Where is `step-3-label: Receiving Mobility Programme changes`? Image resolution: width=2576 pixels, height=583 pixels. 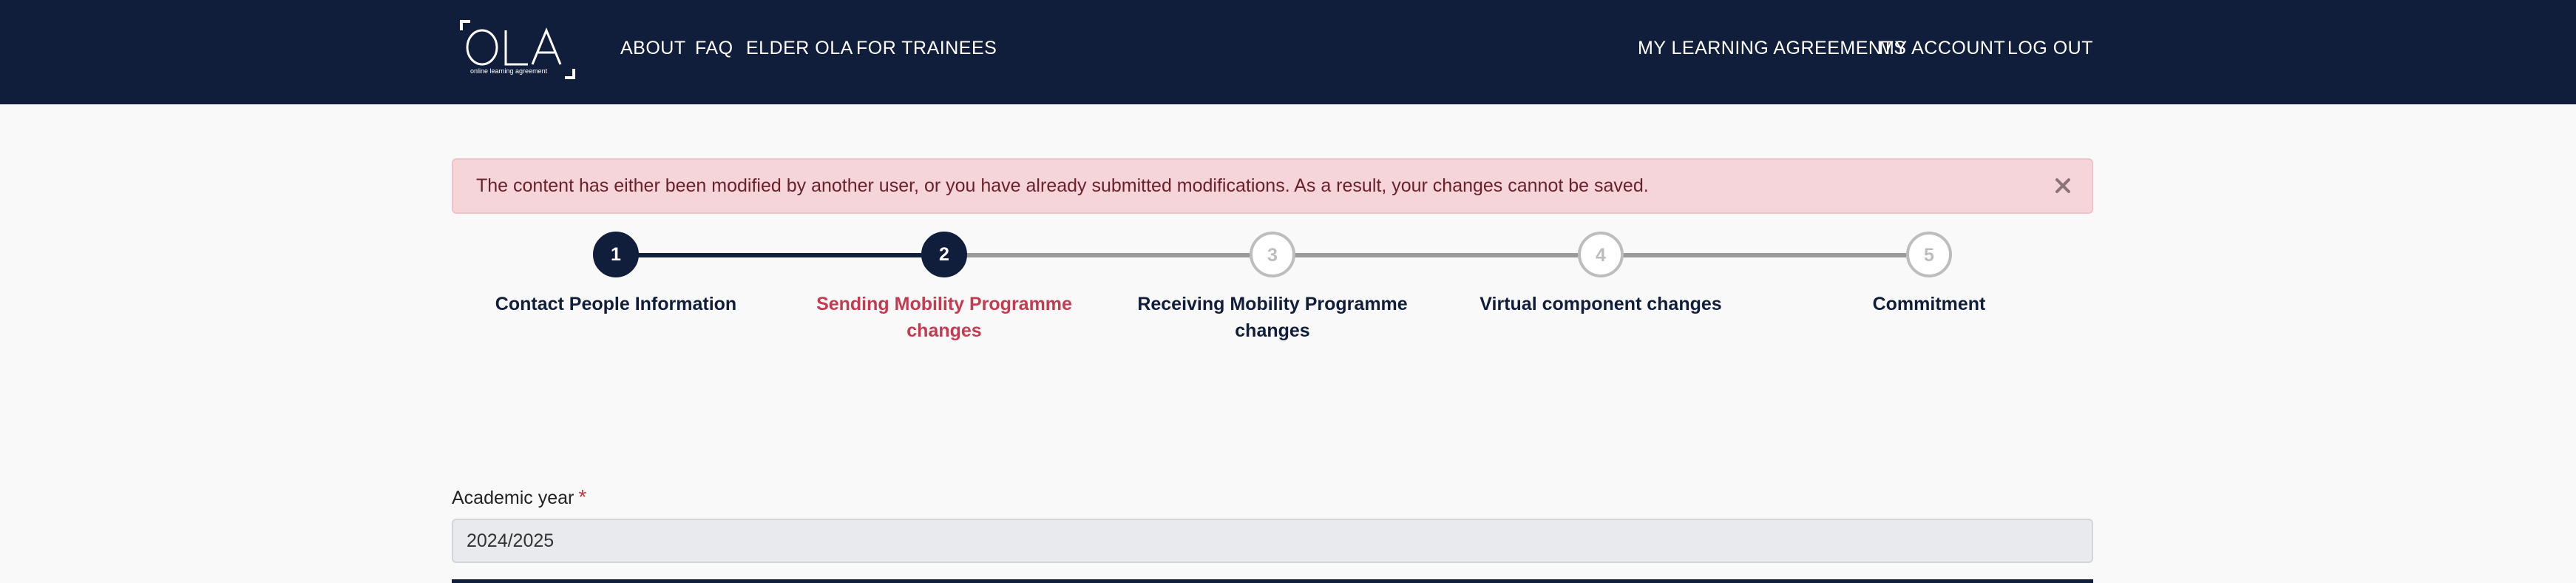 step-3-label: Receiving Mobility Programme changes is located at coordinates (1272, 317).